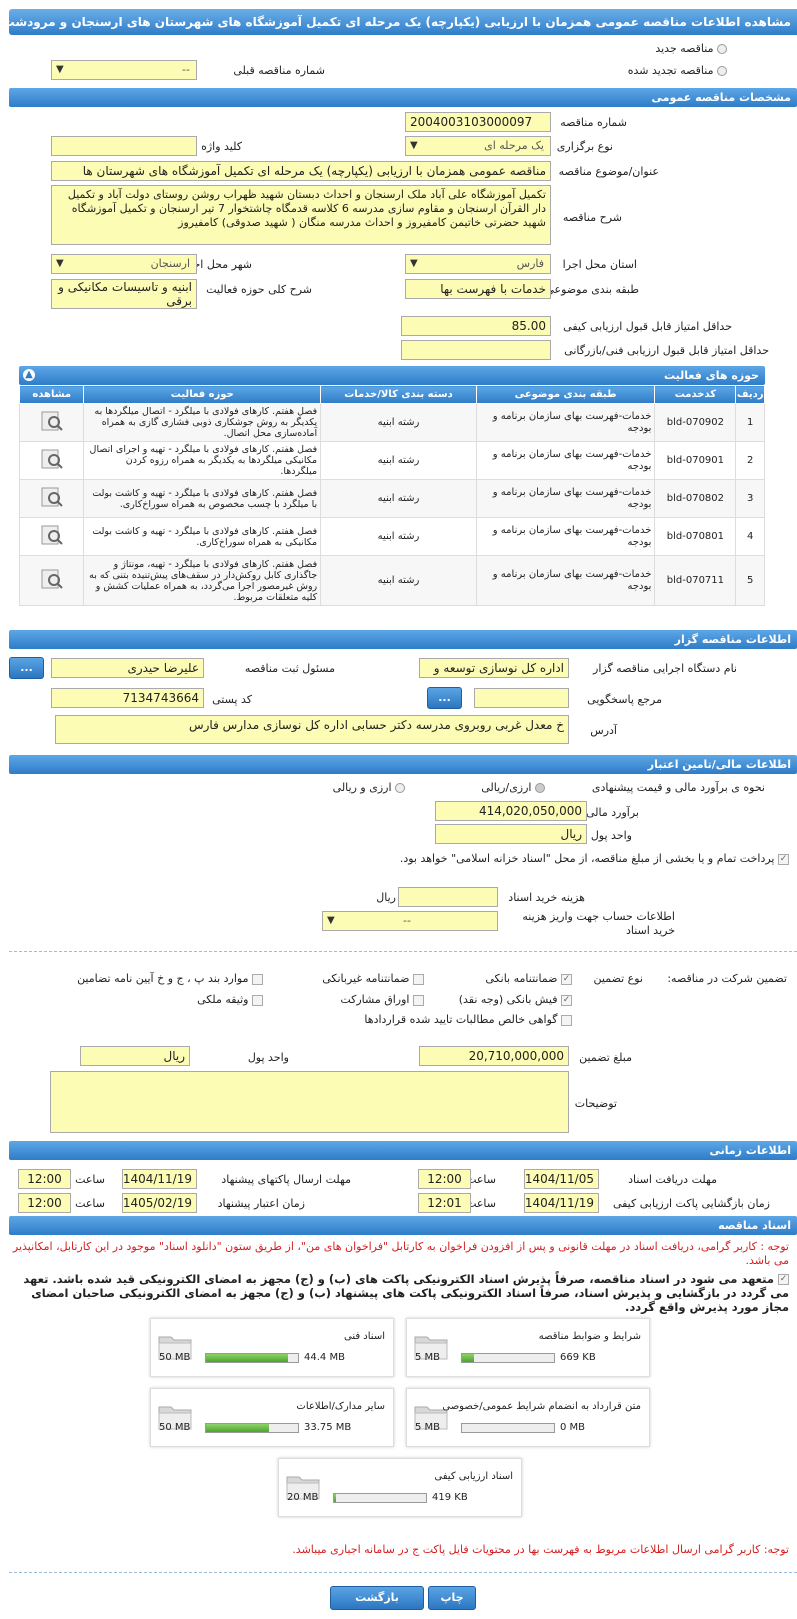 Image resolution: width=797 pixels, height=1619 pixels. I want to click on col-code: کدخدمت, so click(695, 394).